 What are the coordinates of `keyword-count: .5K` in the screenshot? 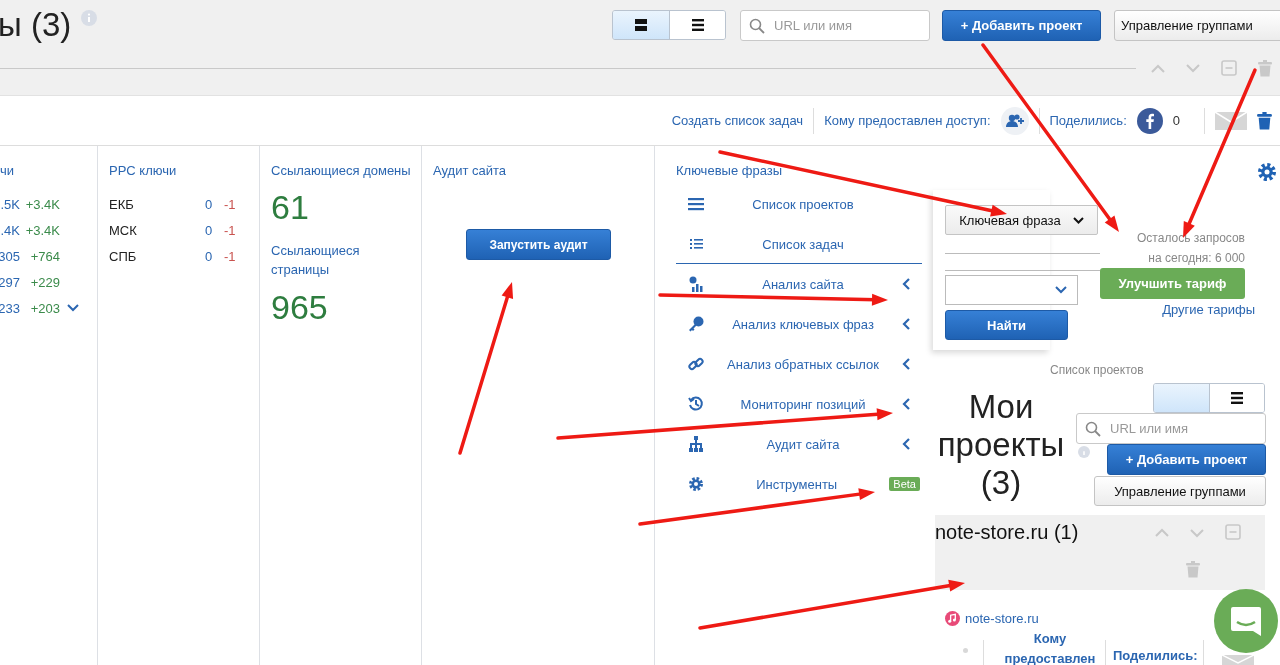 It's located at (10, 204).